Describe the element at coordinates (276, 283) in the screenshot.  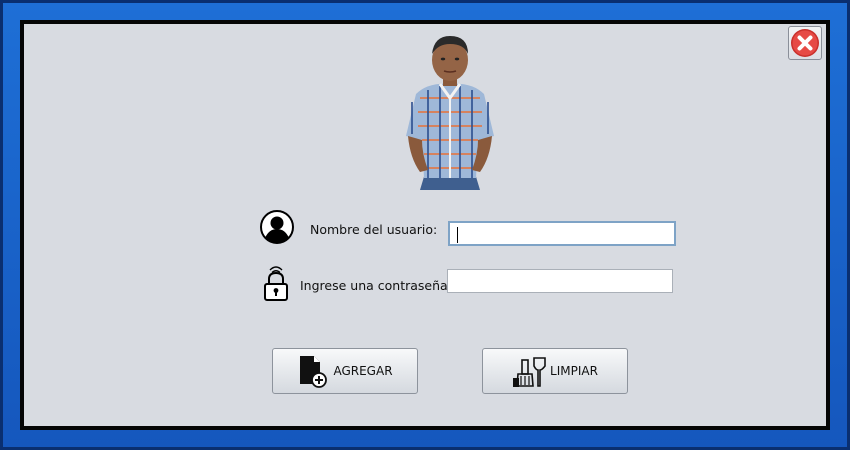
I see `padlock-icon` at that location.